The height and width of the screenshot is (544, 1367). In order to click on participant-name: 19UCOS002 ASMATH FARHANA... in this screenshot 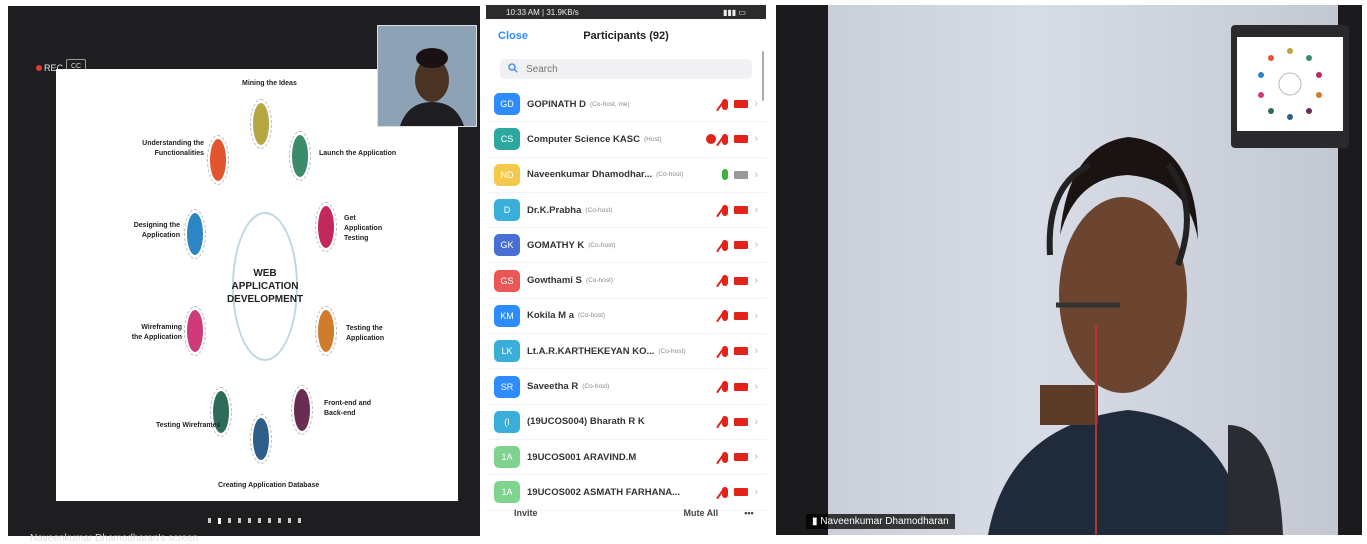, I will do `click(604, 492)`.